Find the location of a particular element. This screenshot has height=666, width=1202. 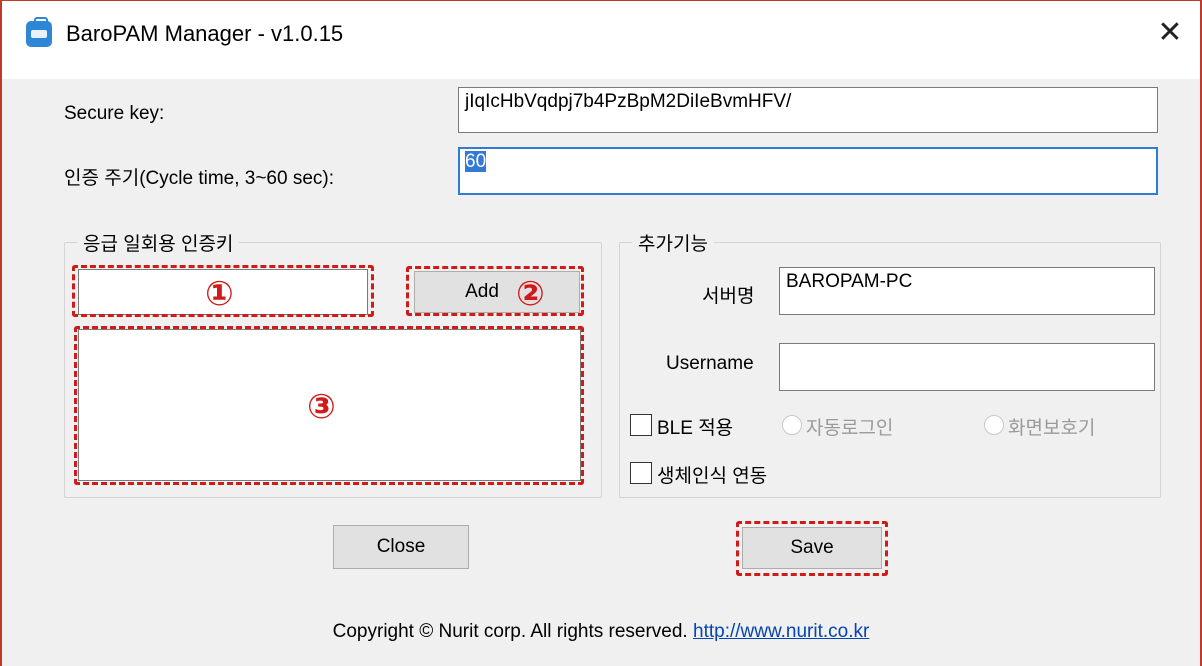

close-button: Close is located at coordinates (401, 547).